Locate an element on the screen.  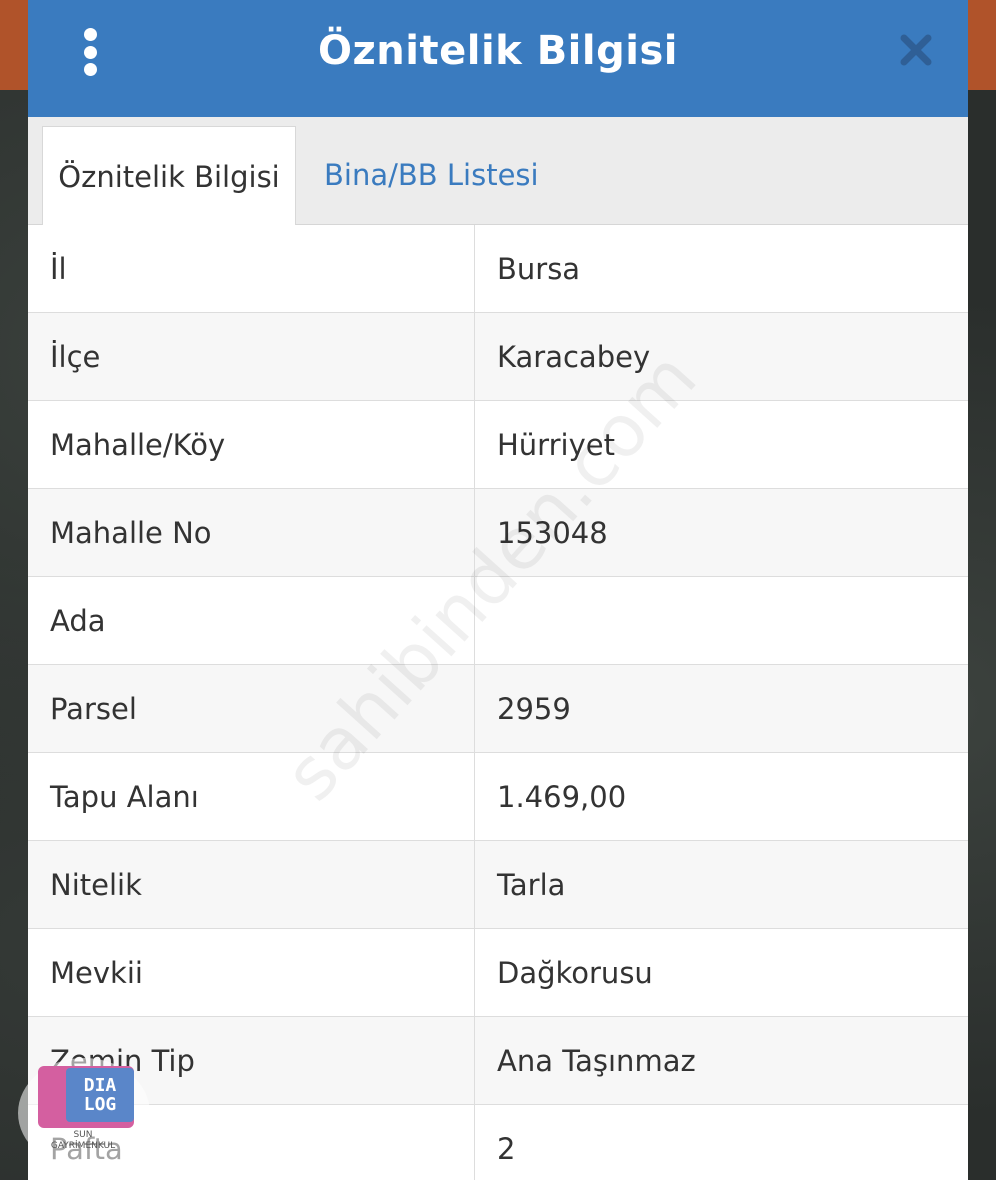
table-row: Mevkii Dağkorusu is located at coordinates (498, 973).